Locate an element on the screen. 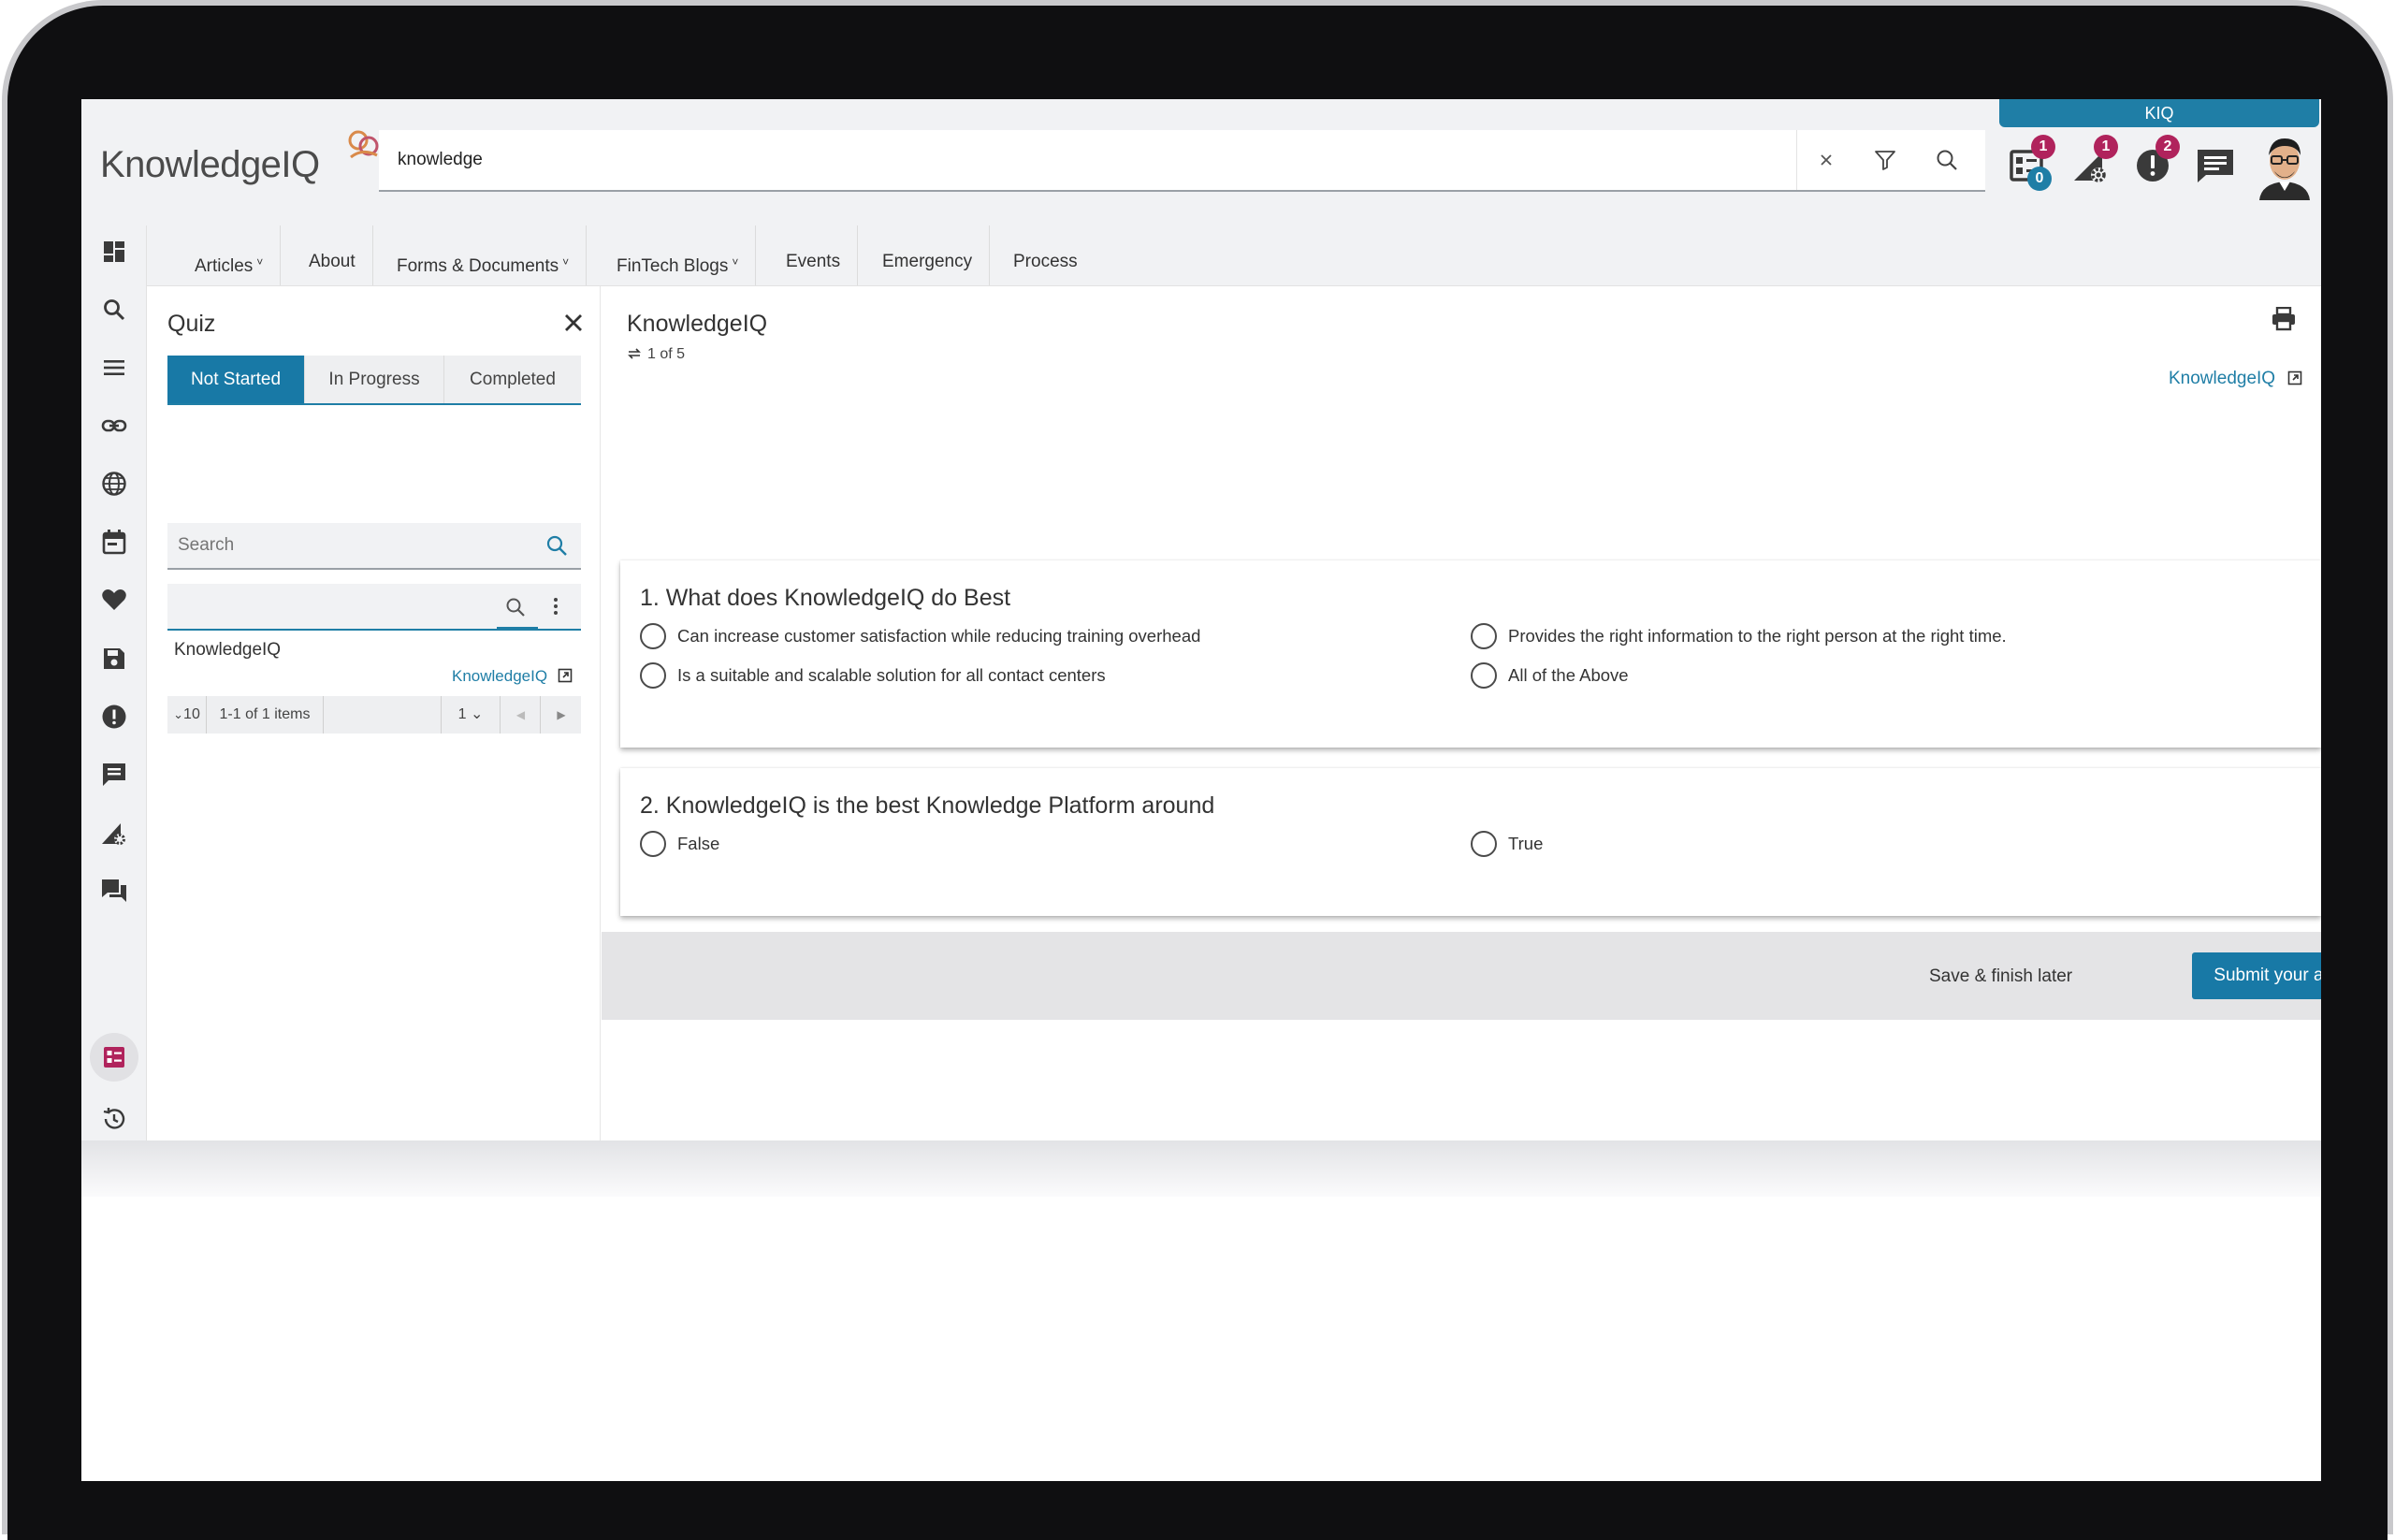 The image size is (2395, 1540). tab-not-started: Not Started is located at coordinates (236, 380).